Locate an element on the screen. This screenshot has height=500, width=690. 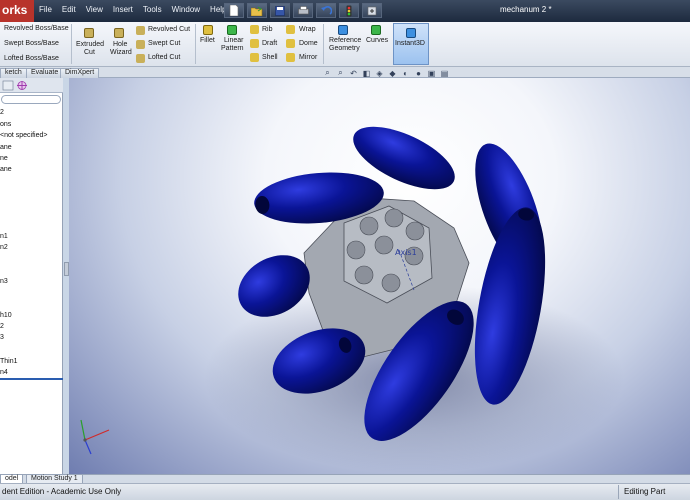
app-logo: orks is located at coordinates (15, 10).